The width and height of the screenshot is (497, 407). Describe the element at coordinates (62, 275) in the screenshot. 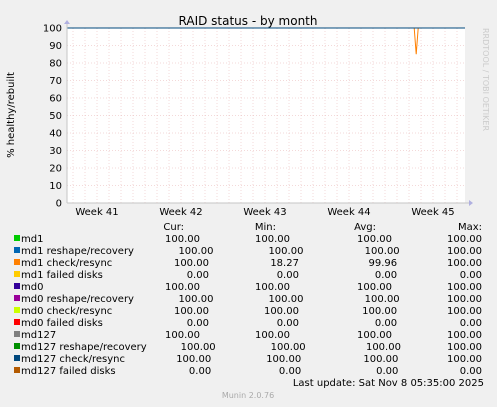

I see `legend-label: md1 failed disks` at that location.